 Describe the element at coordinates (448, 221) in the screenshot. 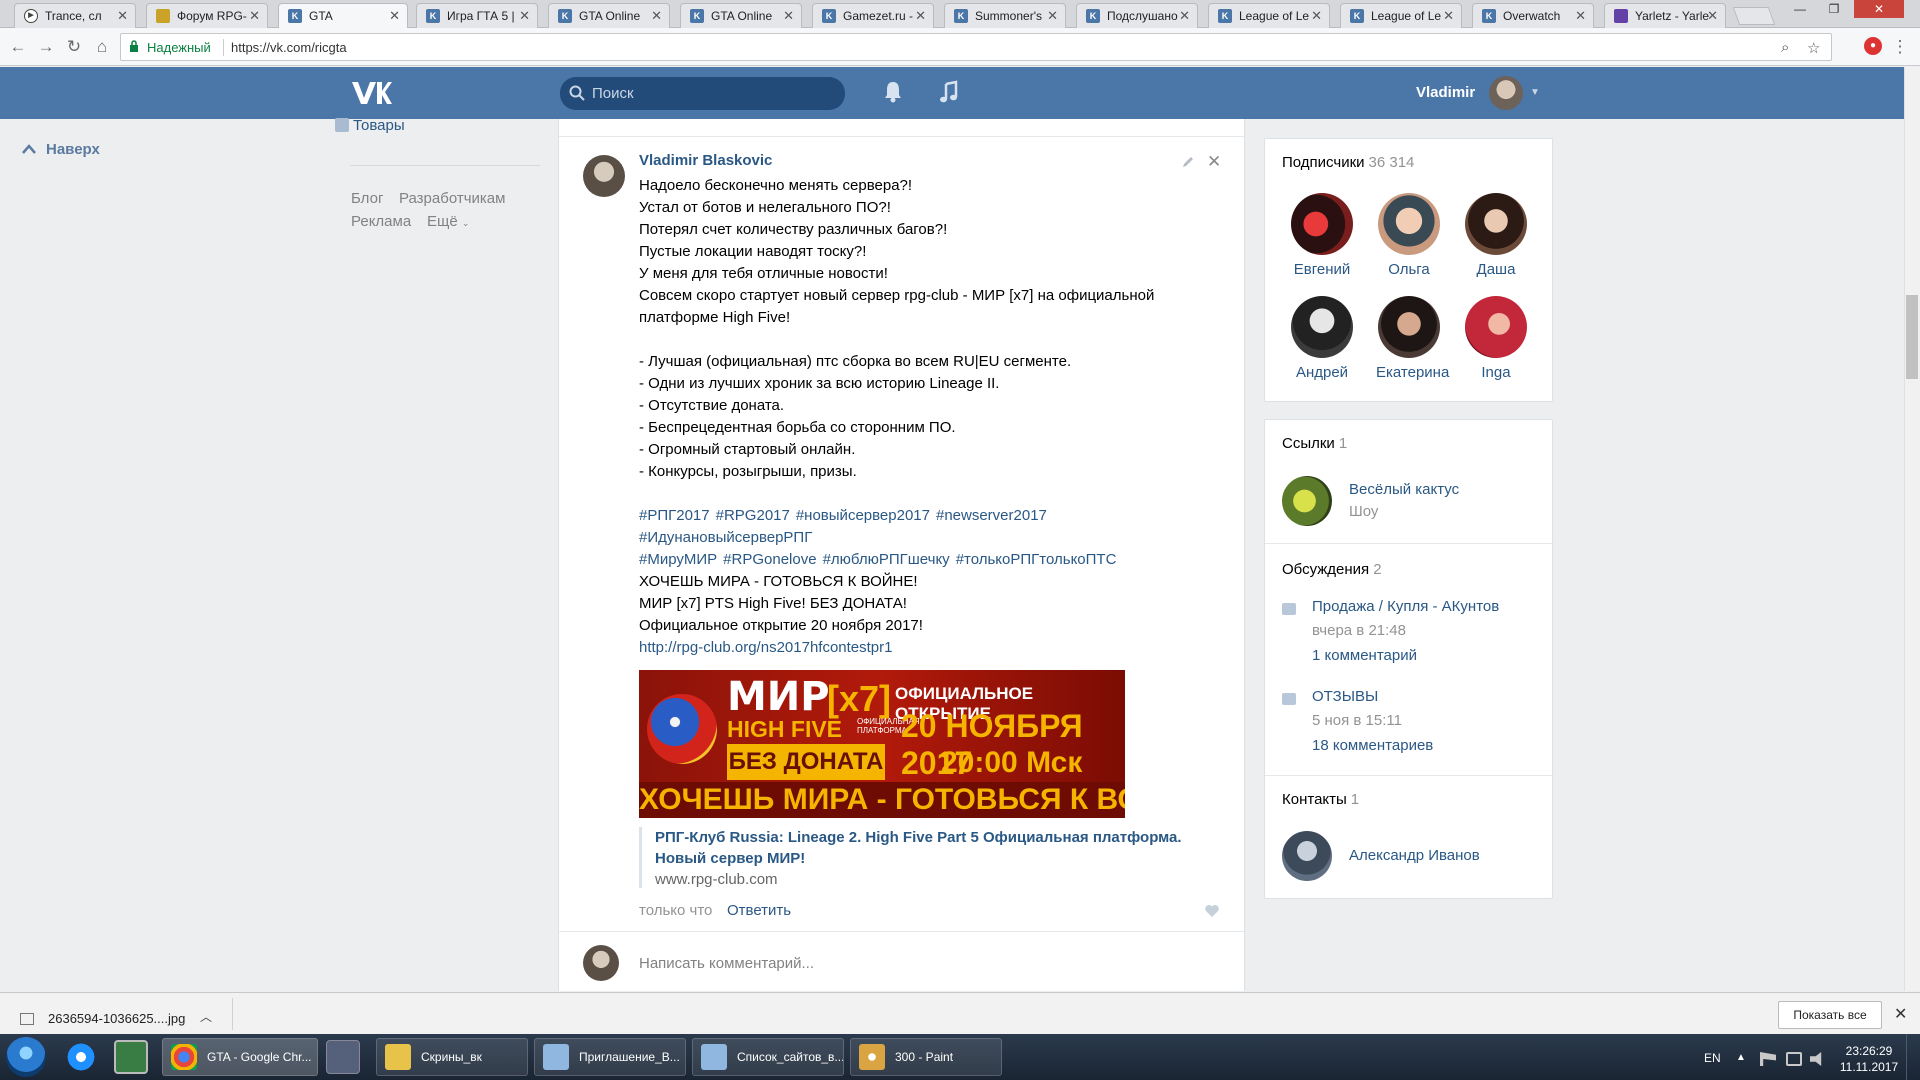

I see `footer-link-more: Ещё ⌄` at that location.